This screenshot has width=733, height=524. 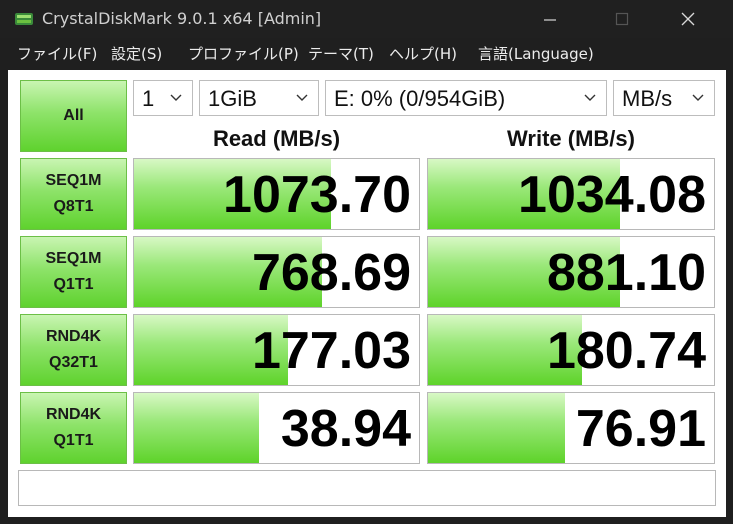 I want to click on write-value: 1034.08, so click(x=612, y=195).